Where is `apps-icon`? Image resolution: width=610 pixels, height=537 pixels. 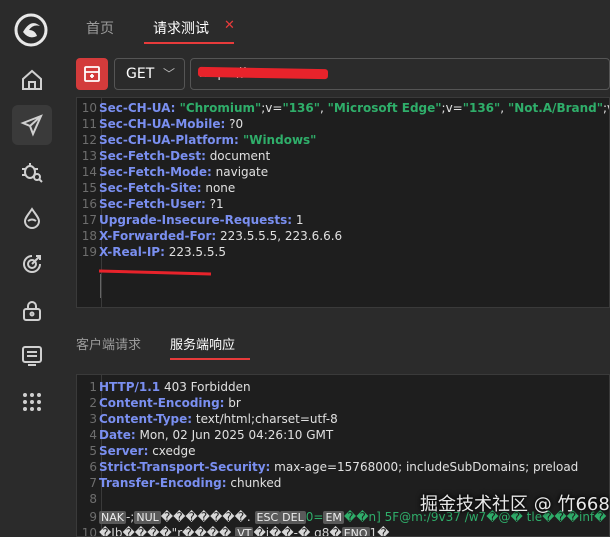
apps-icon is located at coordinates (32, 402).